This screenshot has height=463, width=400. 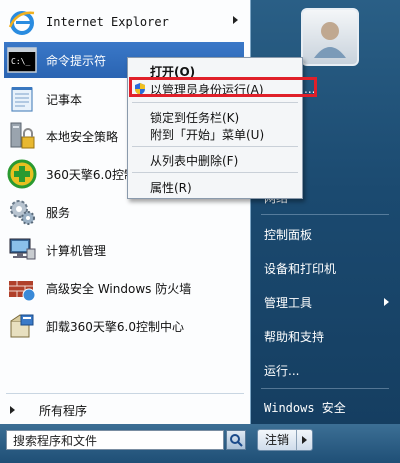 I want to click on logoff-button: 注销, so click(x=285, y=440).